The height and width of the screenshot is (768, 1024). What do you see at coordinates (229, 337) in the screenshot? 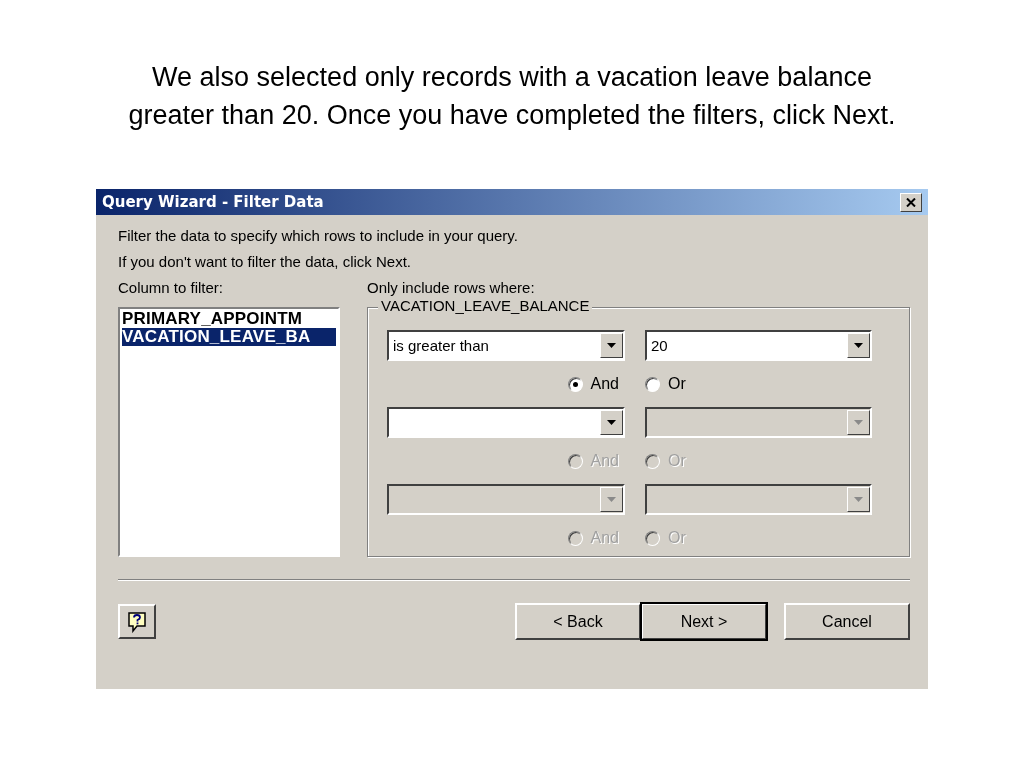
I see `column-list-item: VACATION_LEAVE_BA` at bounding box center [229, 337].